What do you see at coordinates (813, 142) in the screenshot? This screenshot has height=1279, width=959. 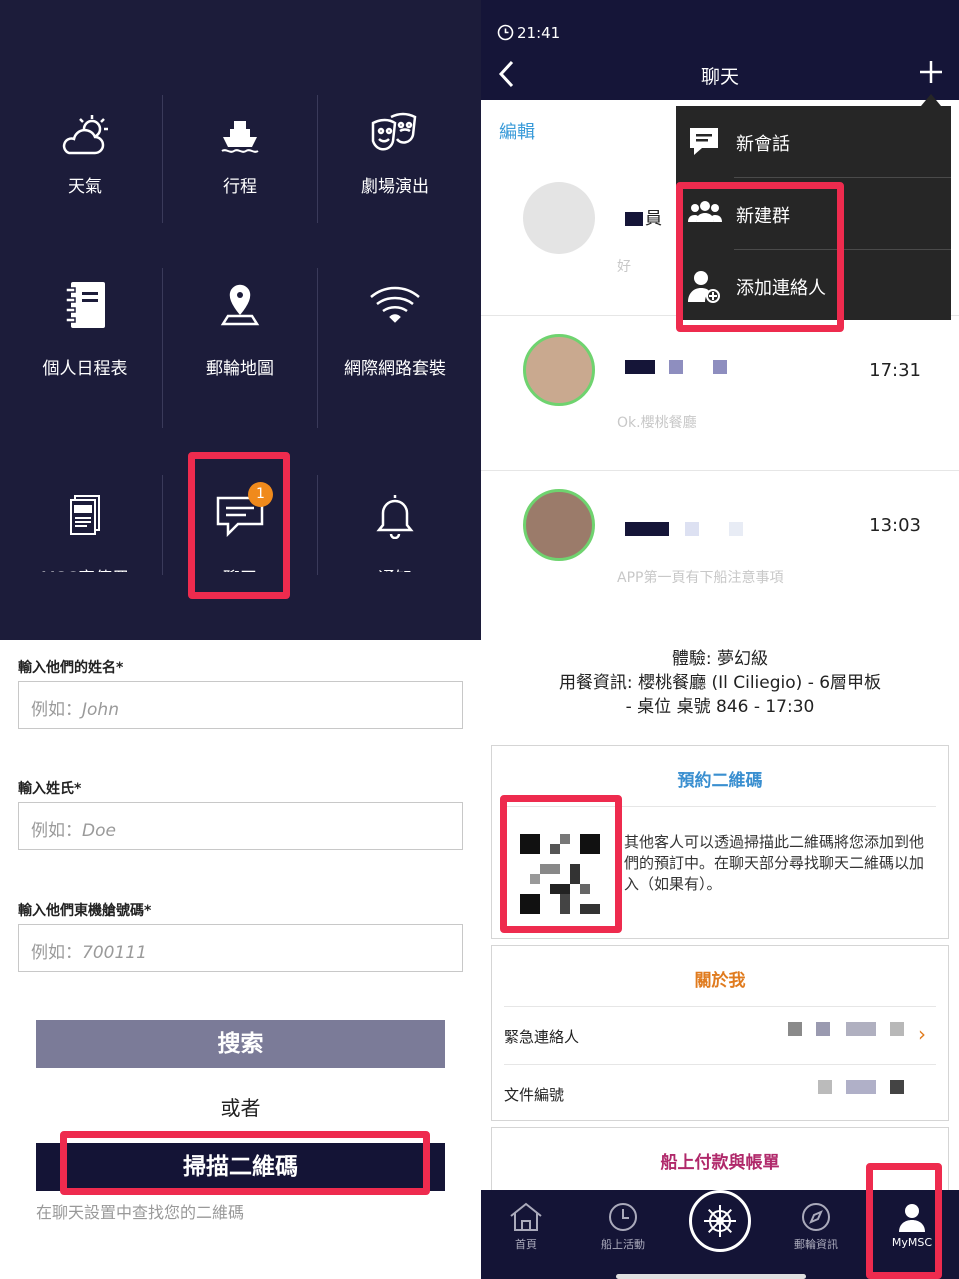 I see `menu-item-new-chat: 新會話` at bounding box center [813, 142].